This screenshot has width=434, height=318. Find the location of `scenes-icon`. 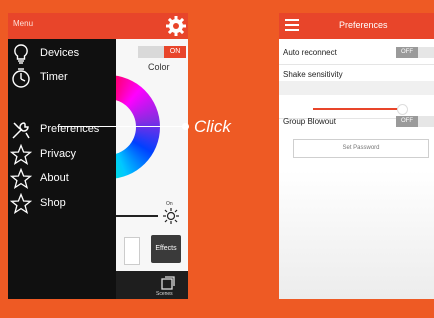

scenes-icon is located at coordinates (168, 283).